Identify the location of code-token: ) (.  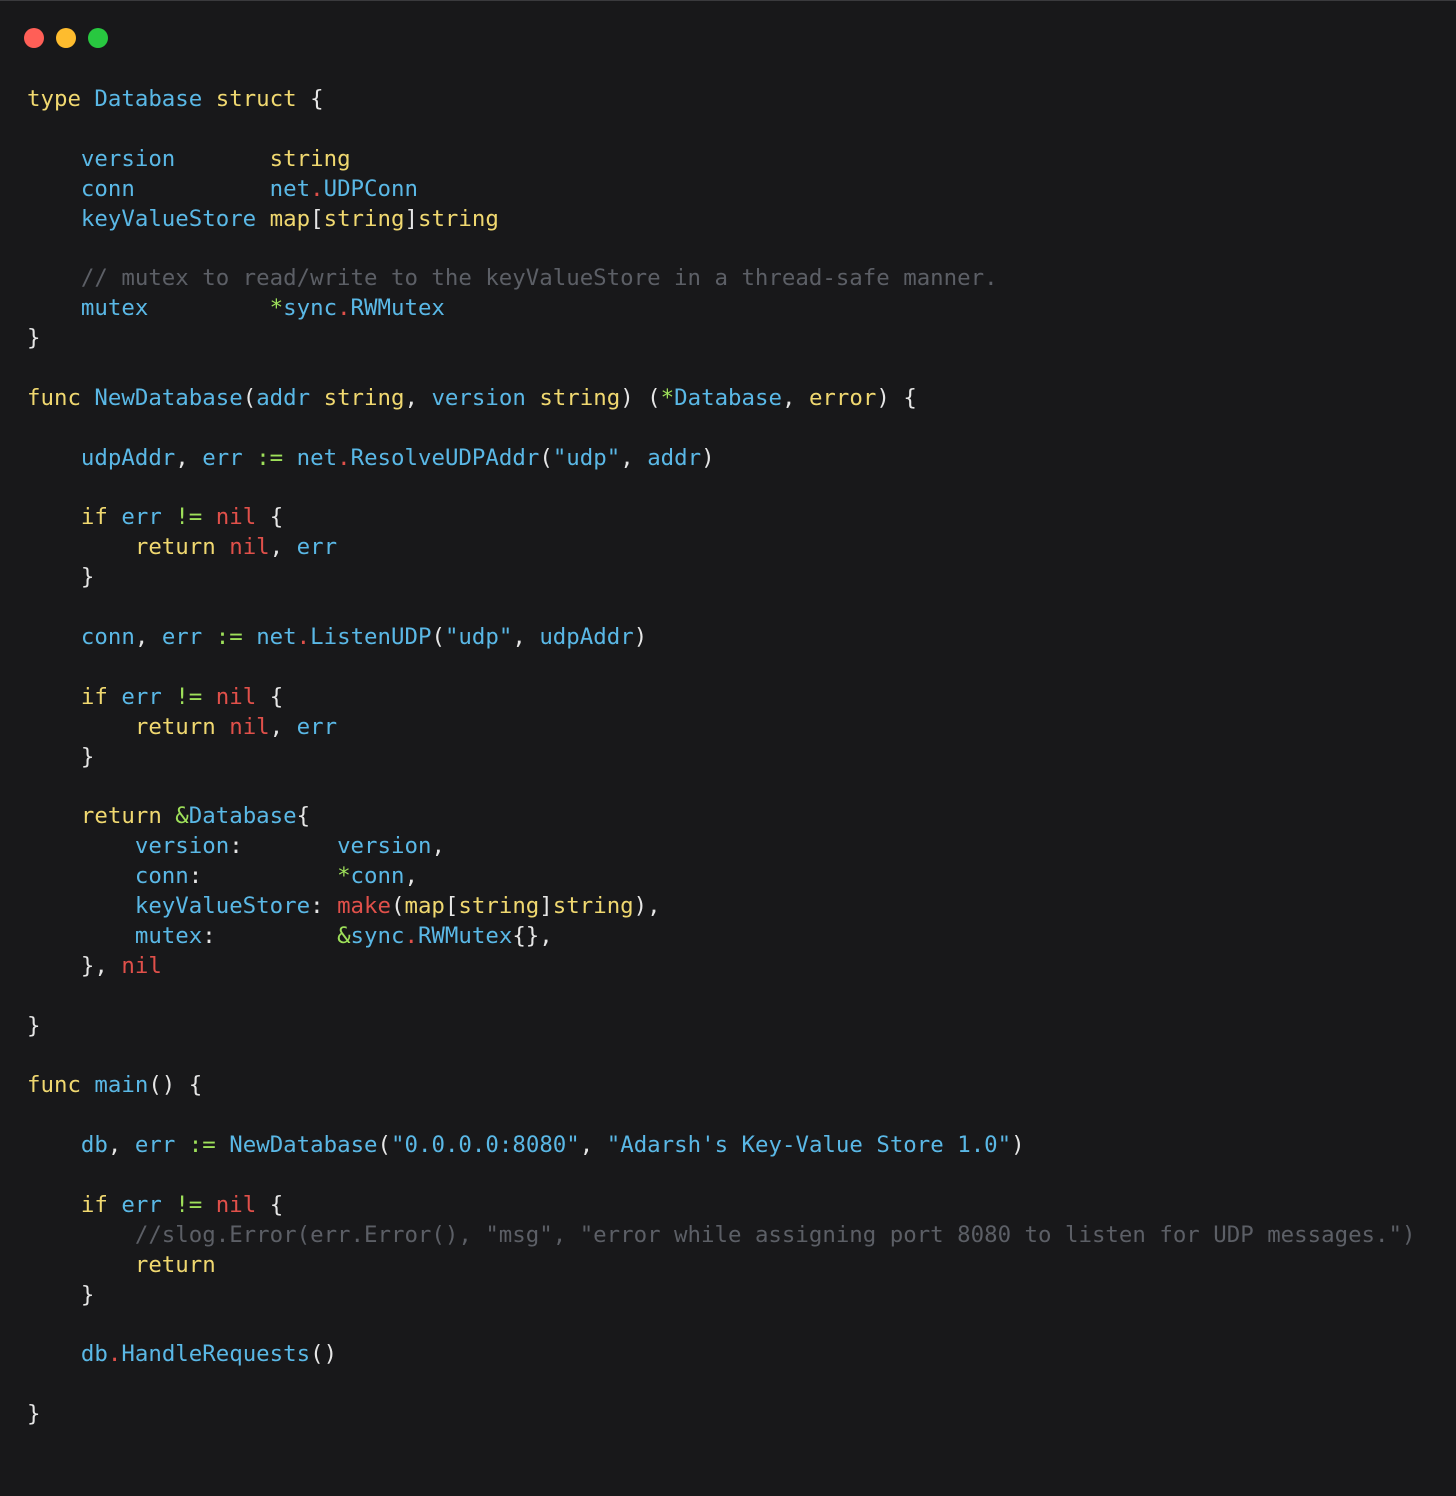
(640, 397).